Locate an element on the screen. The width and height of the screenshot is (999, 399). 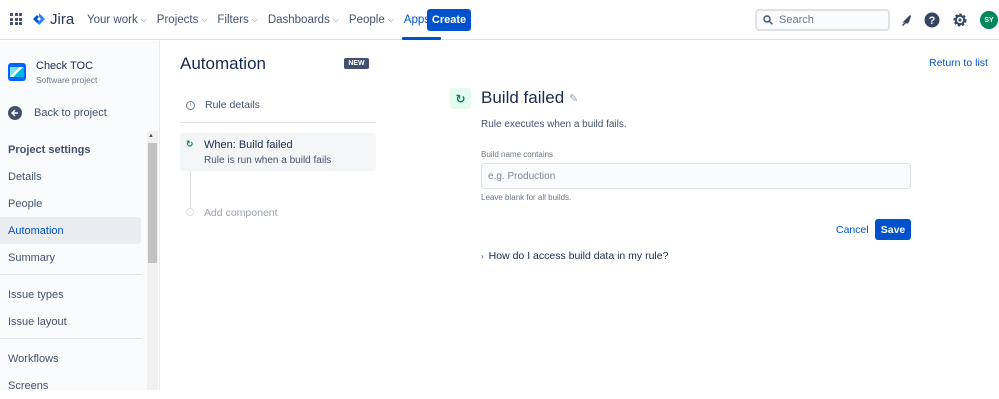
build-name-input is located at coordinates (696, 176).